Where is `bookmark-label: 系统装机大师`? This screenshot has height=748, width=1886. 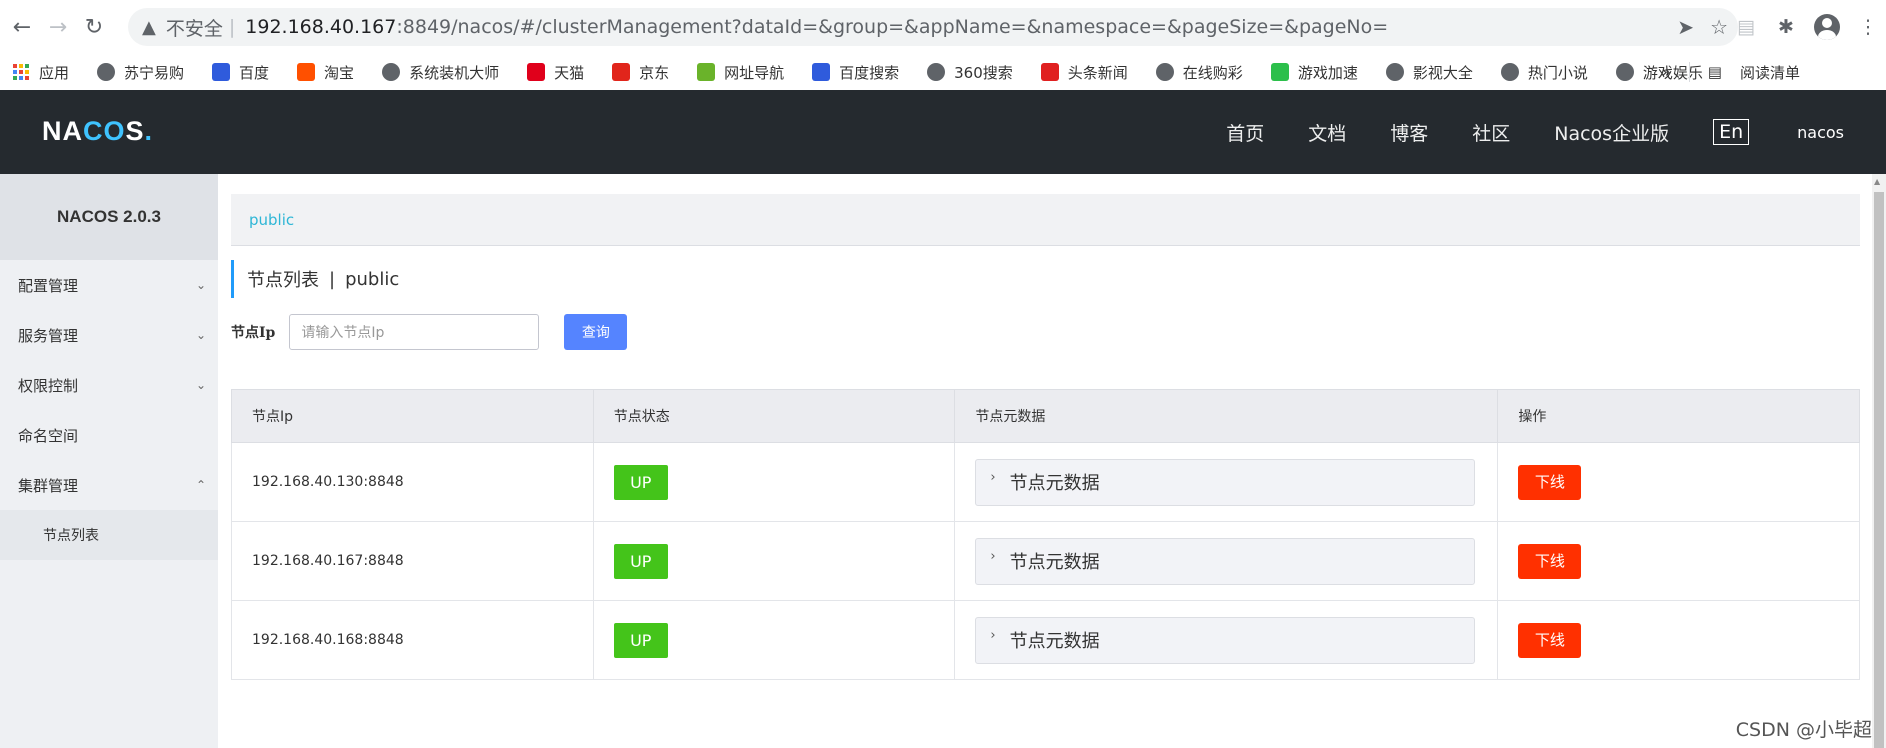 bookmark-label: 系统装机大师 is located at coordinates (454, 72).